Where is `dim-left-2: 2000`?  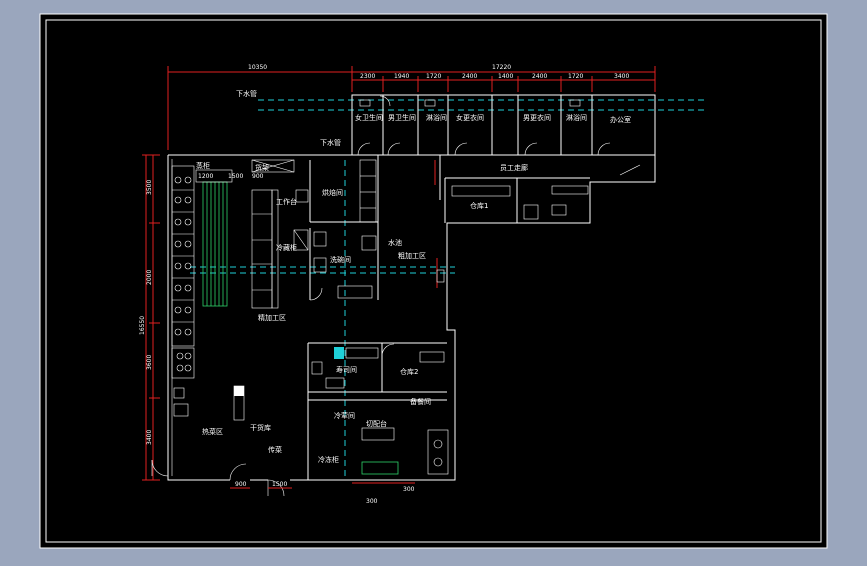
dim-left-2: 2000 is located at coordinates (149, 277).